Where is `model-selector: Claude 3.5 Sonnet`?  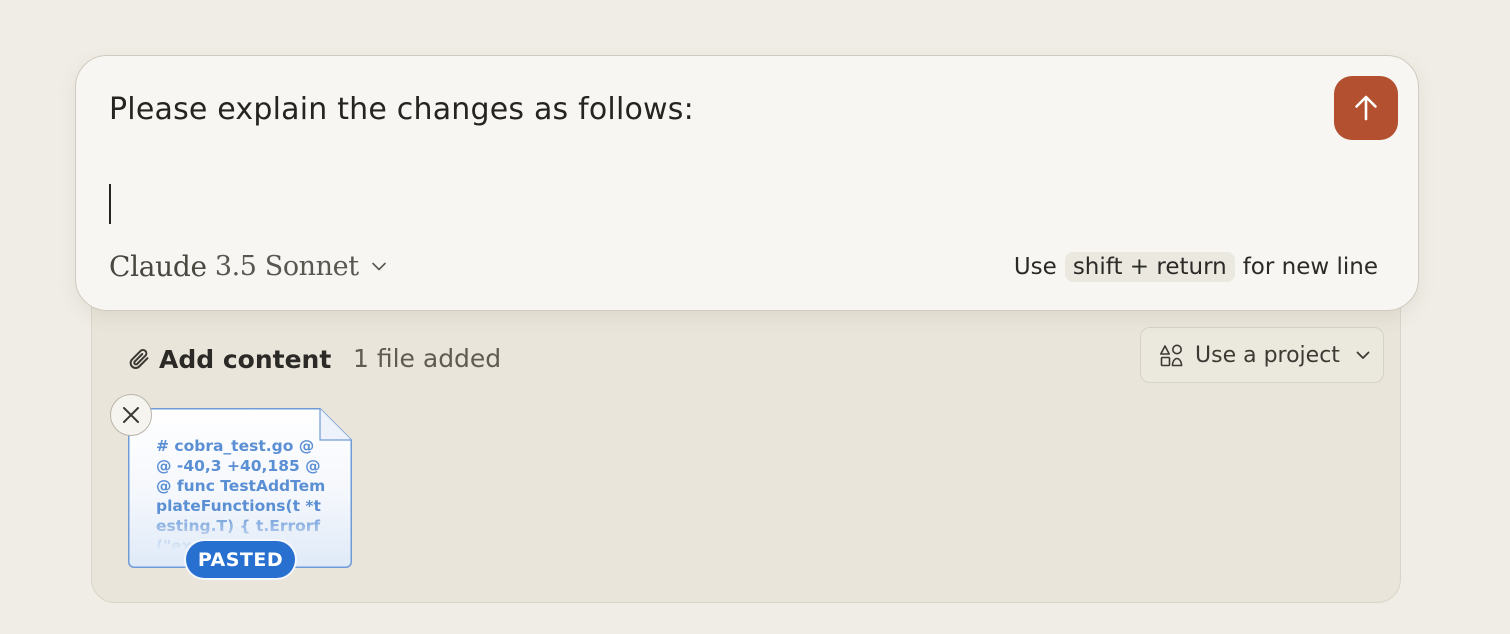 model-selector: Claude 3.5 Sonnet is located at coordinates (249, 266).